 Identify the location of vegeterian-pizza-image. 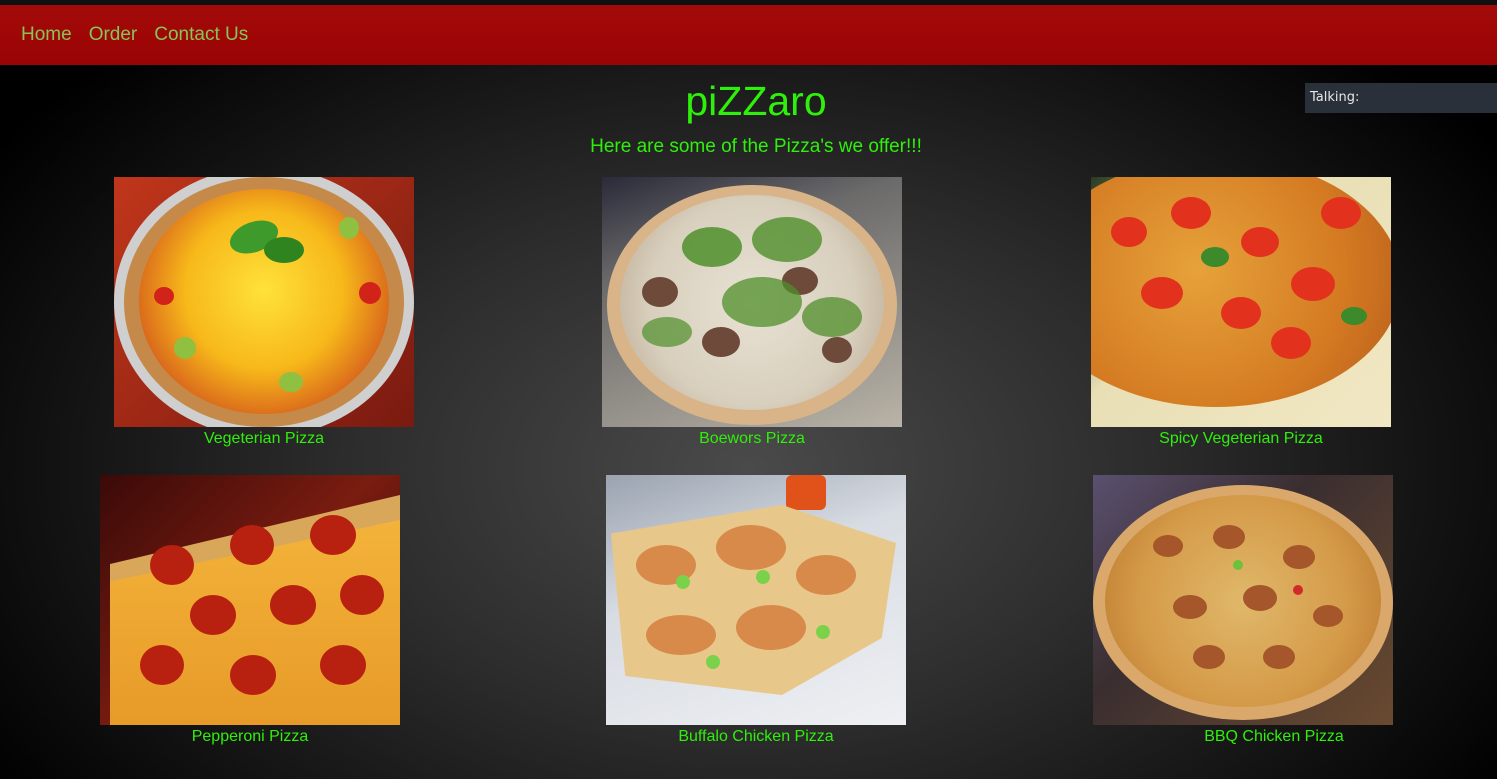
(264, 302).